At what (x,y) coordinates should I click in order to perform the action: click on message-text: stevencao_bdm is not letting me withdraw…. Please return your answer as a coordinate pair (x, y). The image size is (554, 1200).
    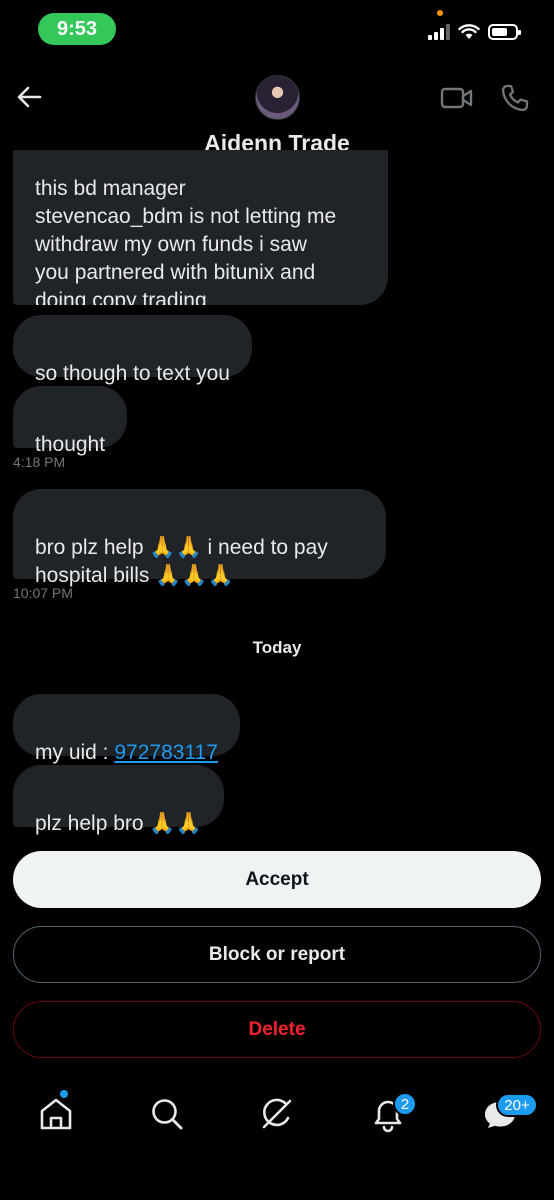
    Looking at the image, I should click on (186, 255).